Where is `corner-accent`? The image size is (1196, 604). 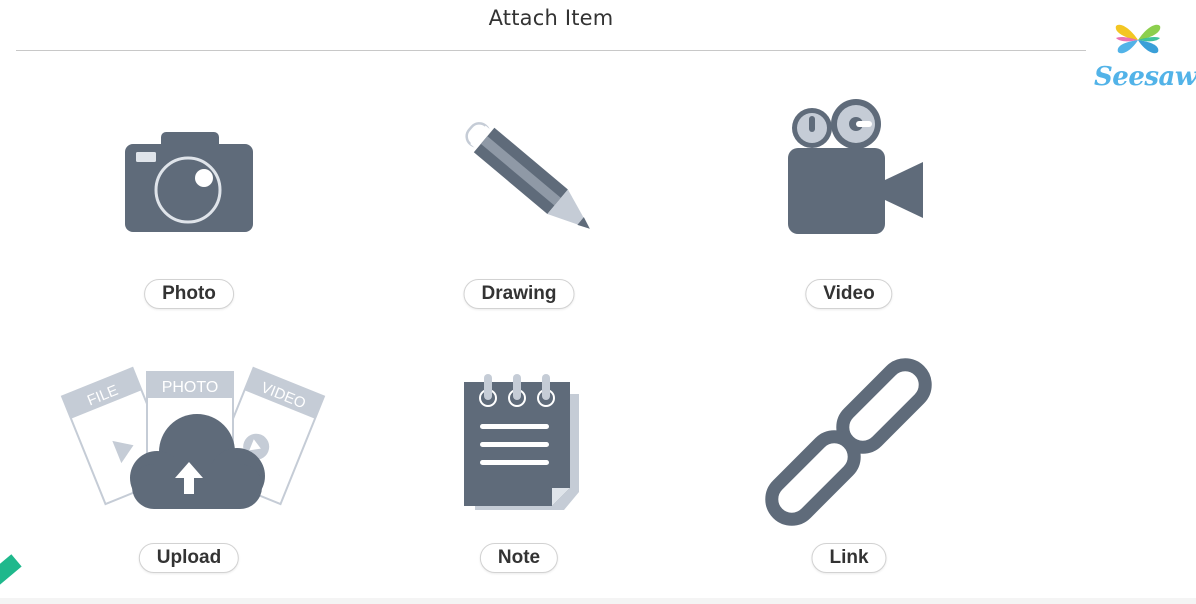 corner-accent is located at coordinates (11, 570).